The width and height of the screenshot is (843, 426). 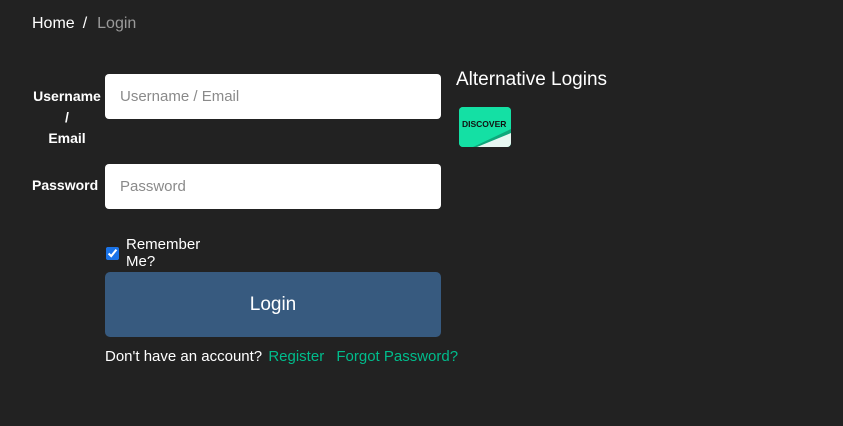 What do you see at coordinates (273, 96) in the screenshot?
I see `username-input` at bounding box center [273, 96].